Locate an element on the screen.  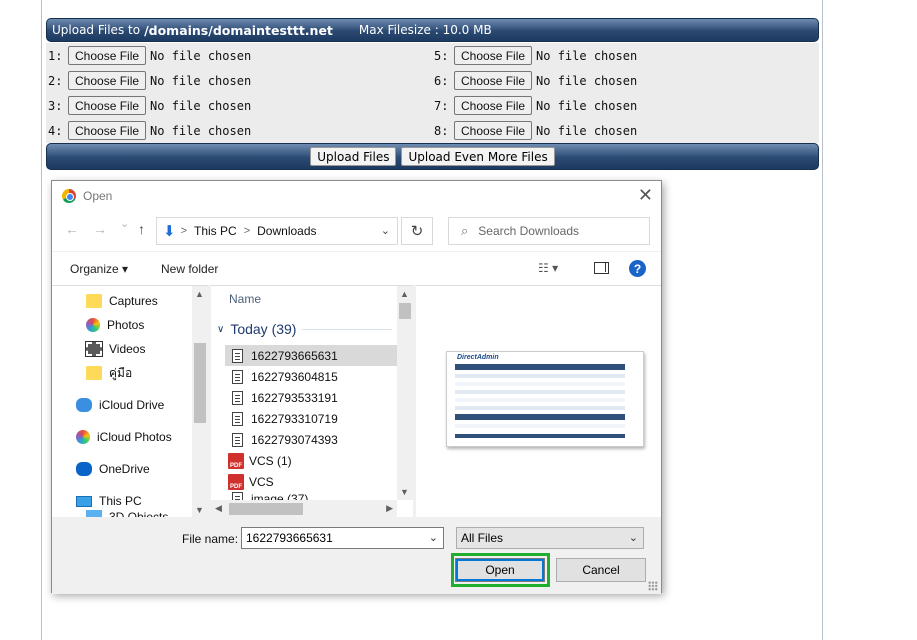
up-arrow-icon: ↑ is located at coordinates (141, 229).